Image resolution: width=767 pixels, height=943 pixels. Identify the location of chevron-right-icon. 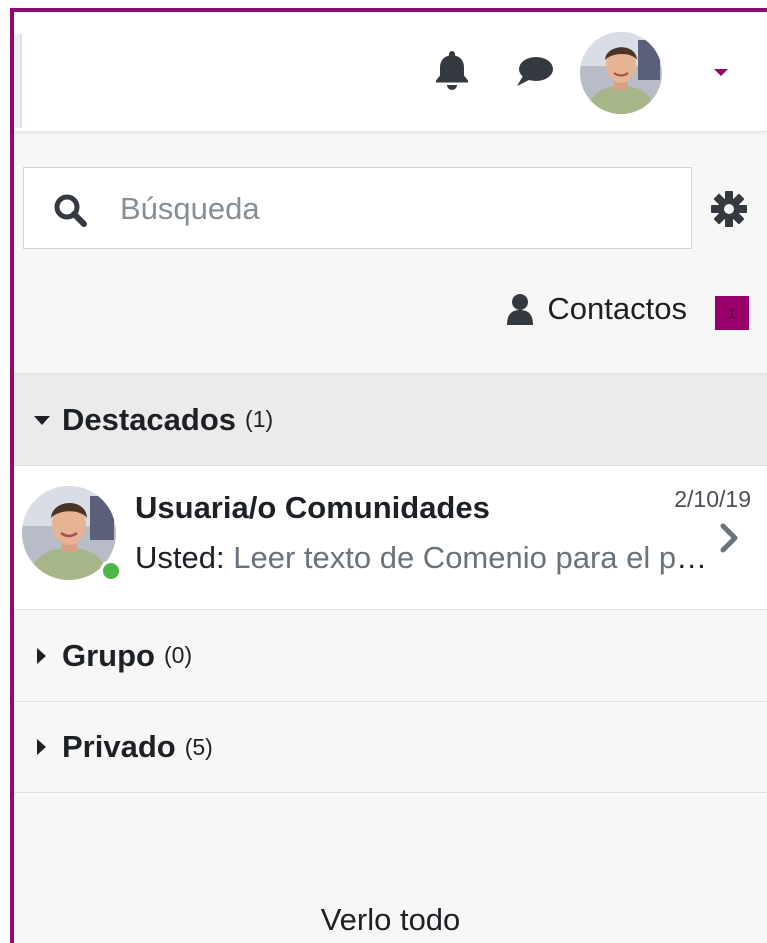
(729, 538).